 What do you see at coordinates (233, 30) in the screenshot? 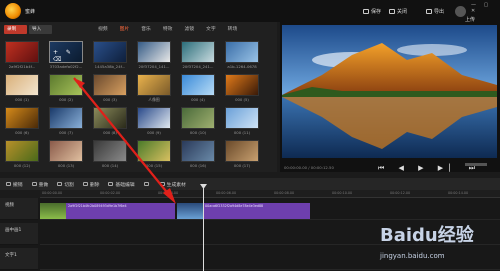
I see `tab-6: 转场` at bounding box center [233, 30].